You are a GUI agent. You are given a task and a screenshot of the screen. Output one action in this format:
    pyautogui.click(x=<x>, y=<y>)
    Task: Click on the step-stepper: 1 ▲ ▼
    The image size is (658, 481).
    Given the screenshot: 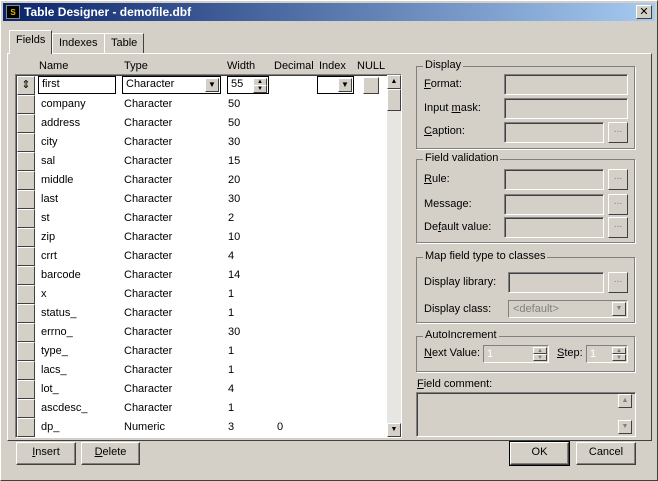 What is the action you would take?
    pyautogui.click(x=607, y=354)
    